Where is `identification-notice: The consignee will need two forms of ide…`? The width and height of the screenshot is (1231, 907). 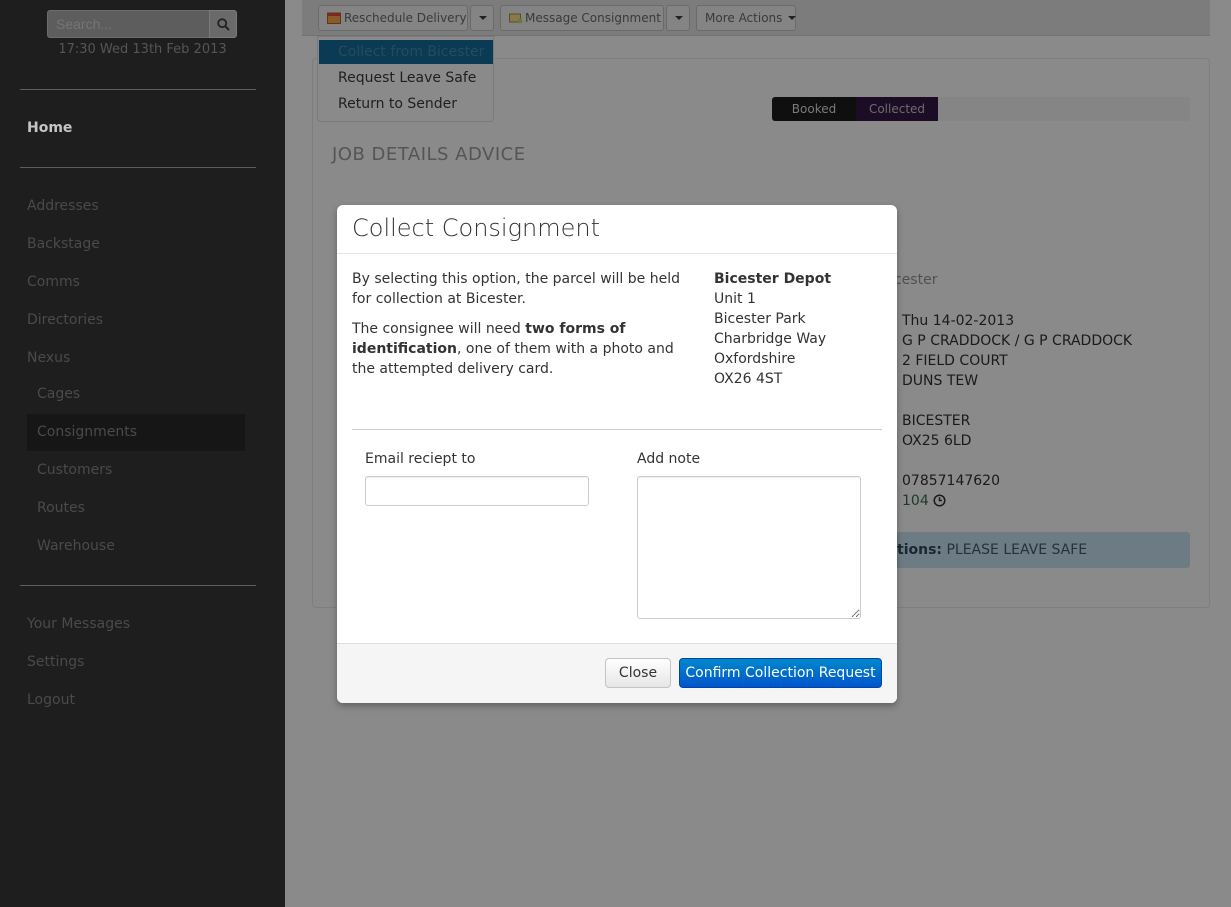 identification-notice: The consignee will need two forms of ide… is located at coordinates (524, 349).